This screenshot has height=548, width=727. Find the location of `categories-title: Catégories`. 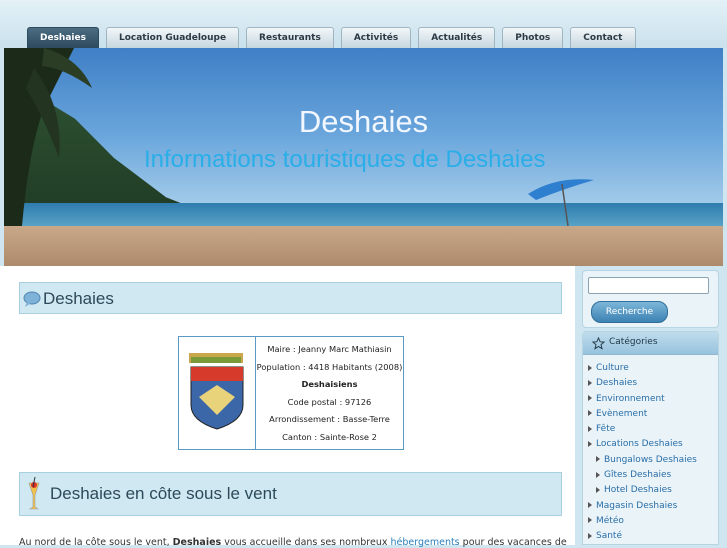

categories-title: Catégories is located at coordinates (633, 342).